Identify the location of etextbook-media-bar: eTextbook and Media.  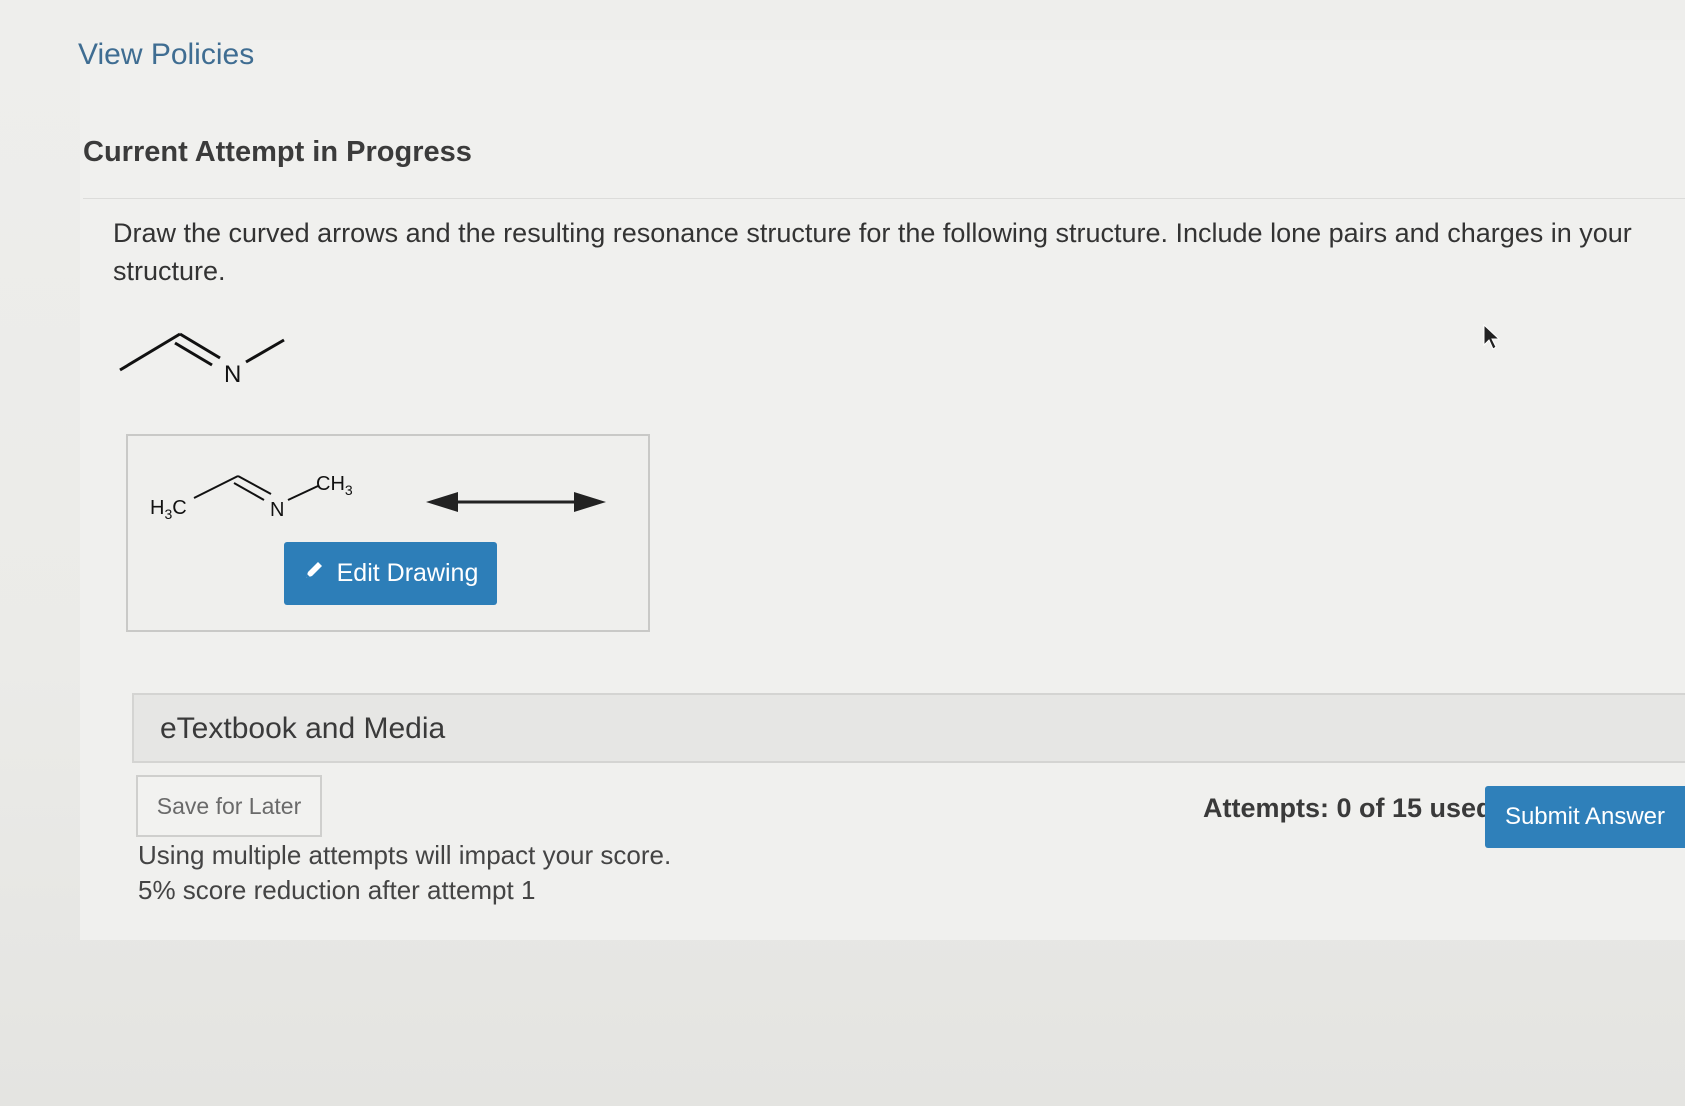
(908, 728).